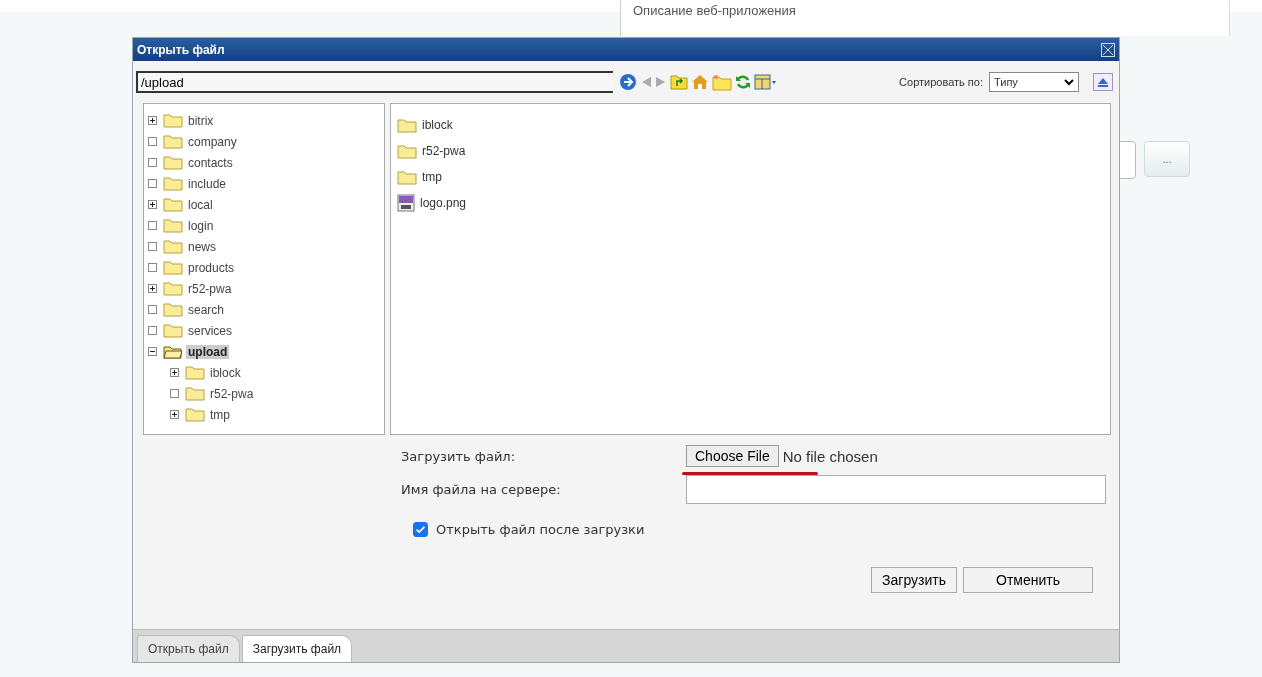 This screenshot has width=1262, height=677. What do you see at coordinates (941, 82) in the screenshot?
I see `sort-label: Сортировать по:` at bounding box center [941, 82].